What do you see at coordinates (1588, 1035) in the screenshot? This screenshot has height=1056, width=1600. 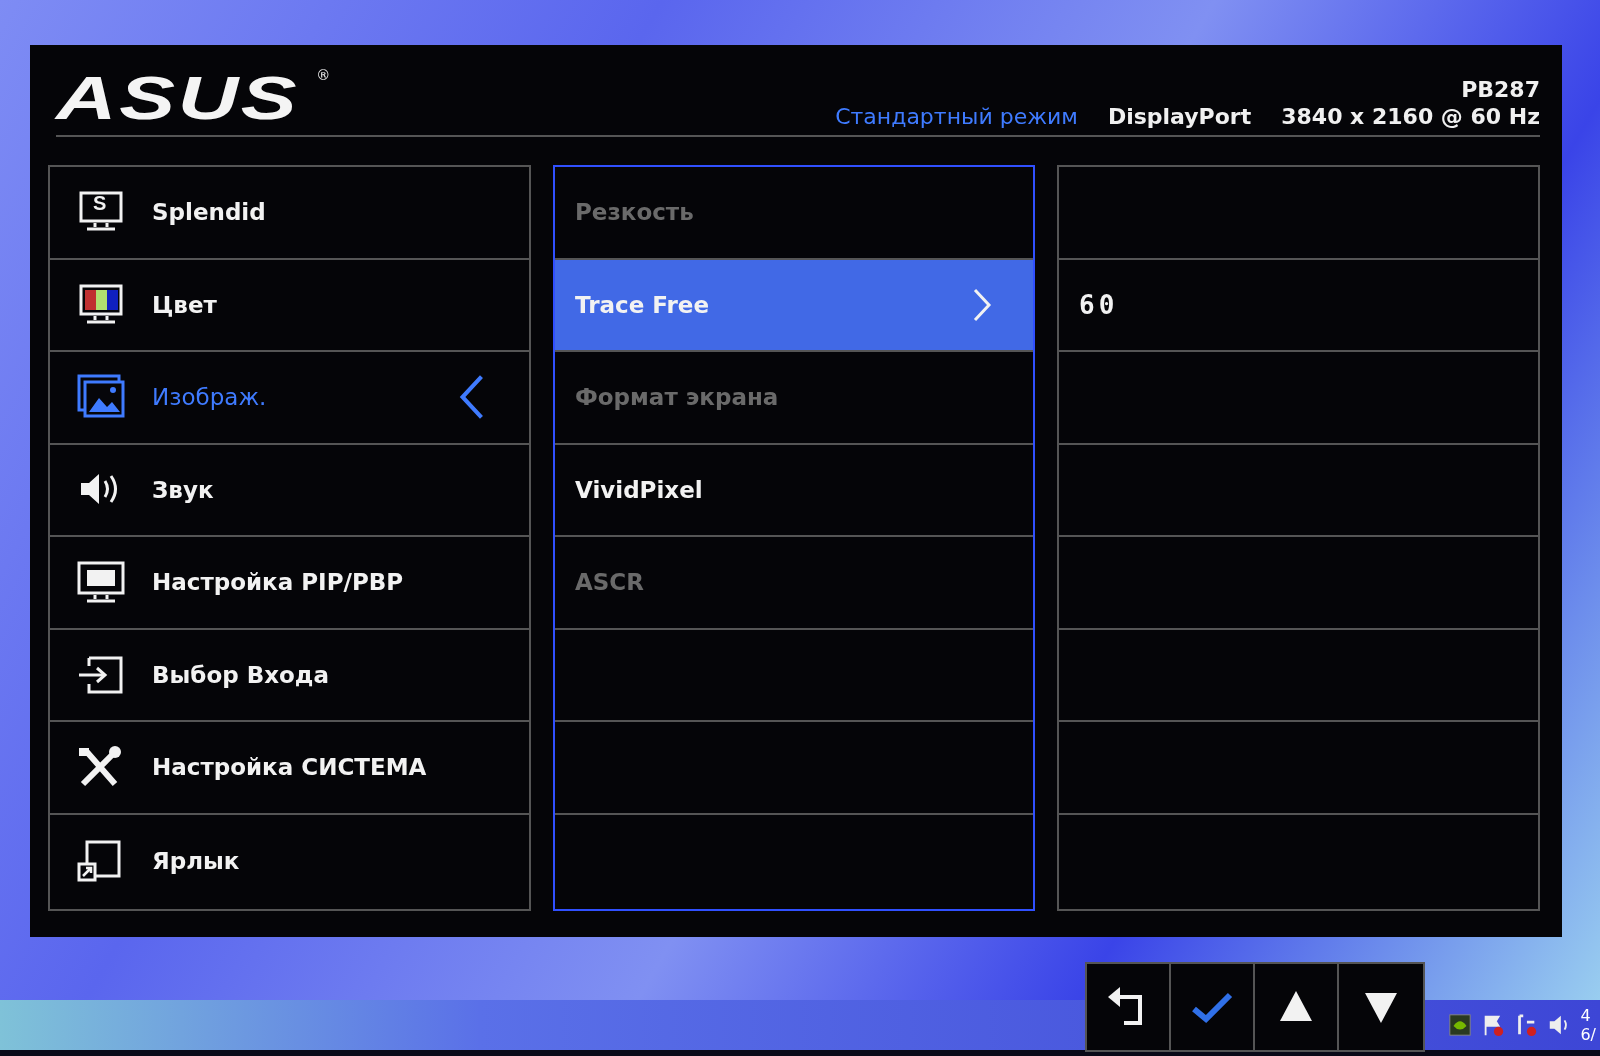 I see `clock-date: 6/` at bounding box center [1588, 1035].